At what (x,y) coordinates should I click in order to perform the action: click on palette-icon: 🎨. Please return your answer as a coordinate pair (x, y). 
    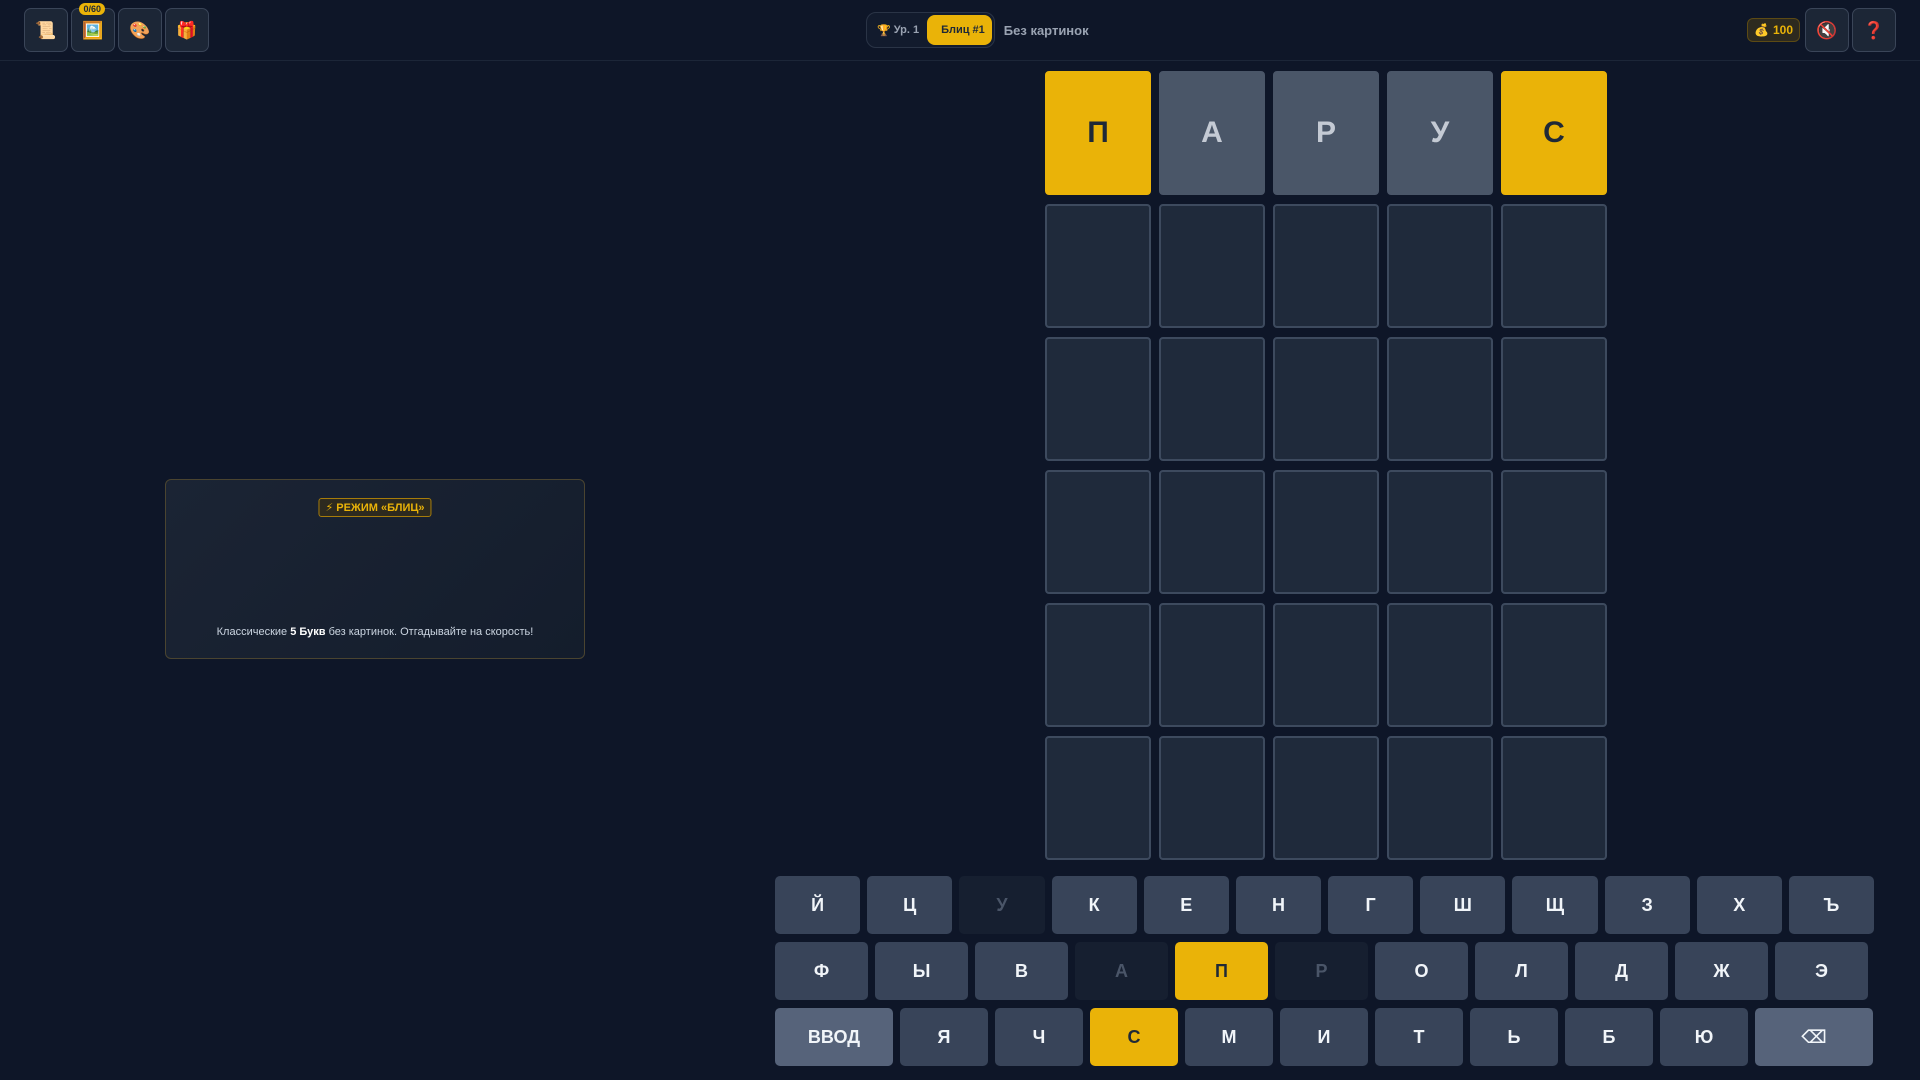
    Looking at the image, I should click on (140, 30).